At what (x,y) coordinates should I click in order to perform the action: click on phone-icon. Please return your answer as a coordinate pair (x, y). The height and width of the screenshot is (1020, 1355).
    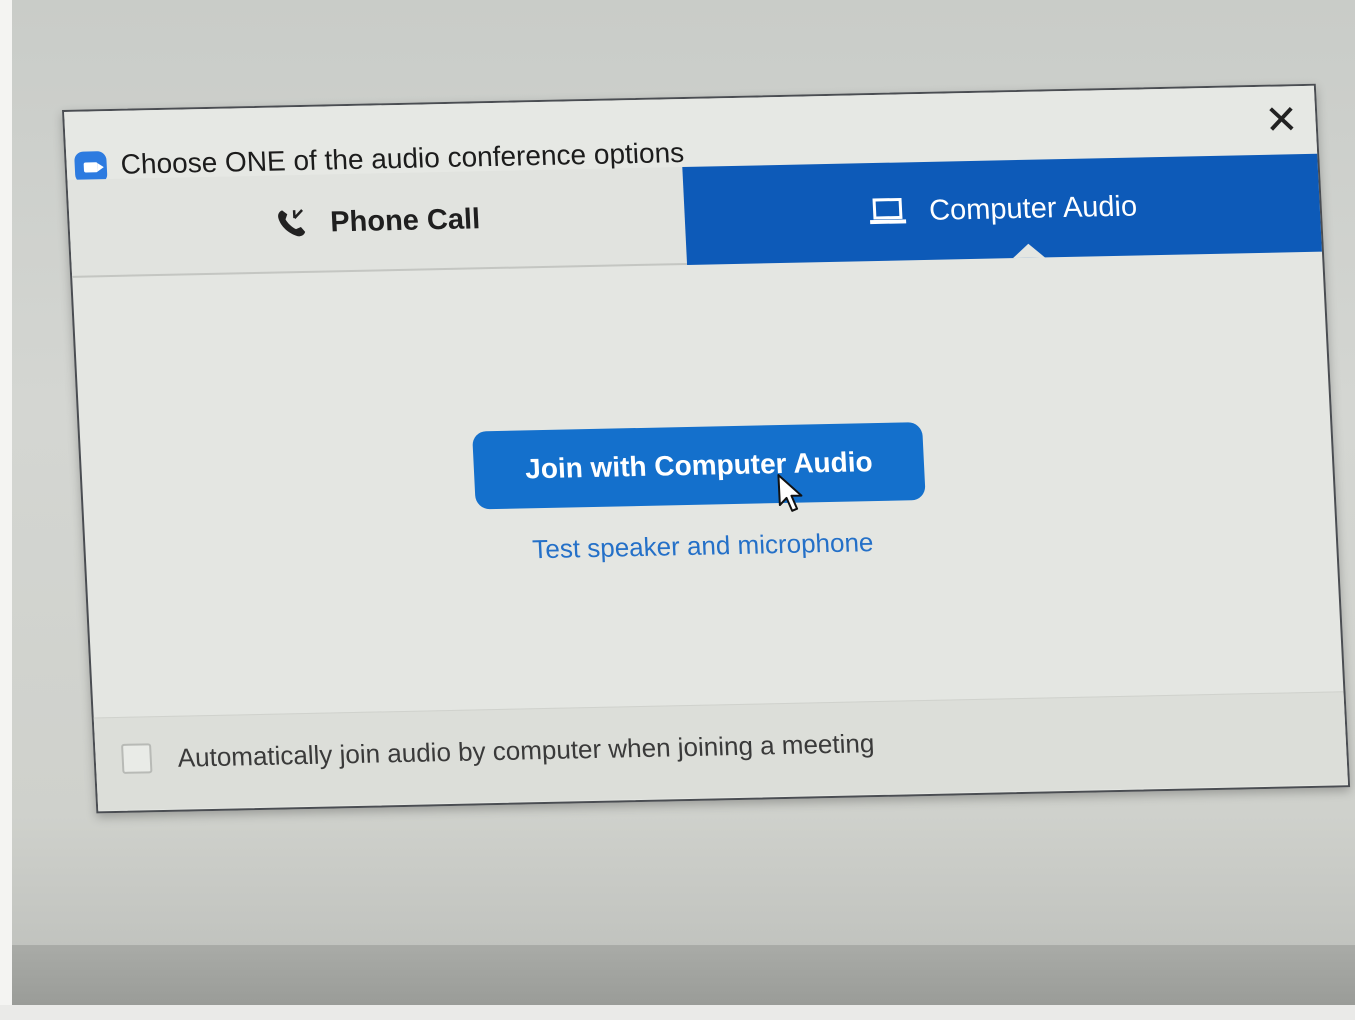
    Looking at the image, I should click on (291, 223).